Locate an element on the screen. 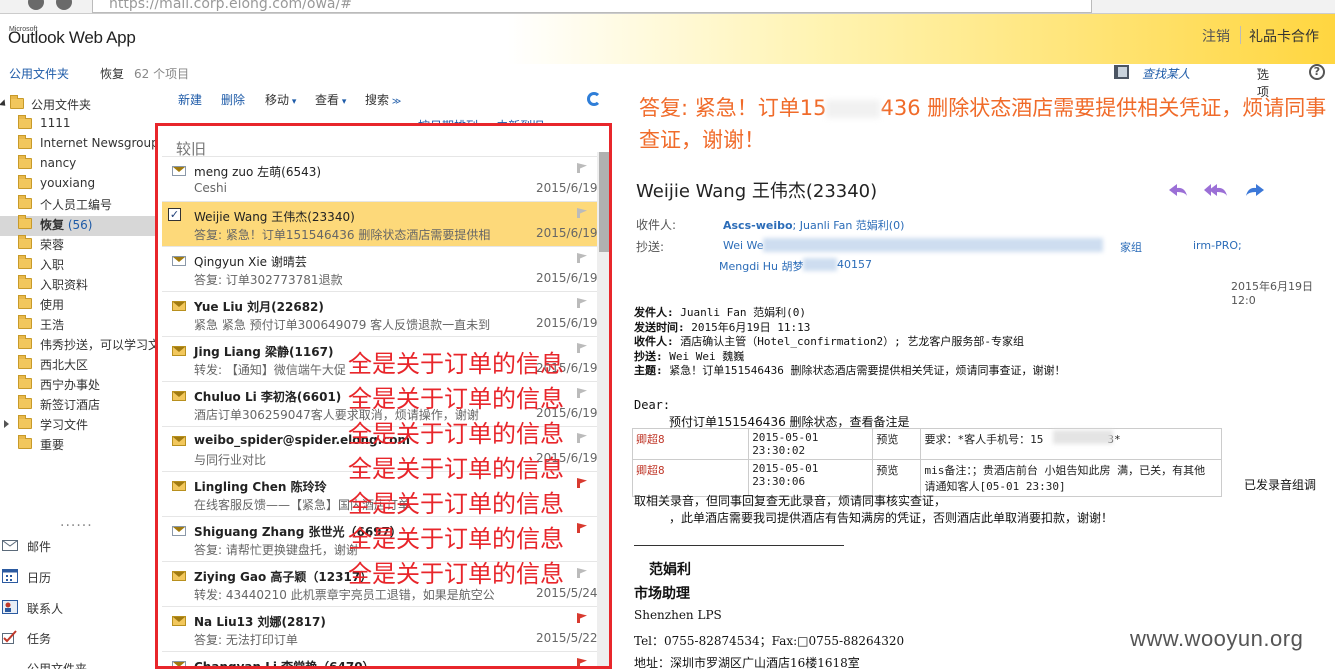  watermark: www.wooyun.org is located at coordinates (1217, 638).